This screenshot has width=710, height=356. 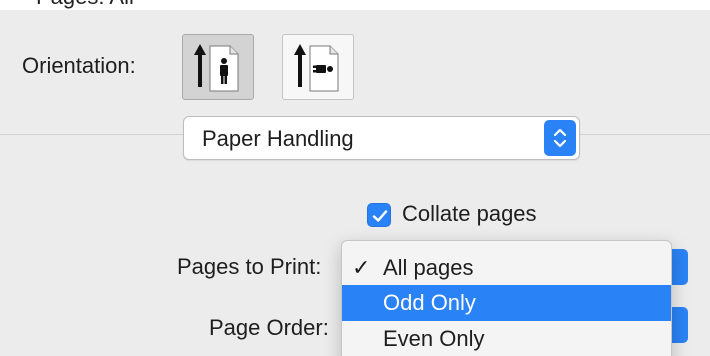 What do you see at coordinates (85, 4) in the screenshot?
I see `top-heading: Pages: All` at bounding box center [85, 4].